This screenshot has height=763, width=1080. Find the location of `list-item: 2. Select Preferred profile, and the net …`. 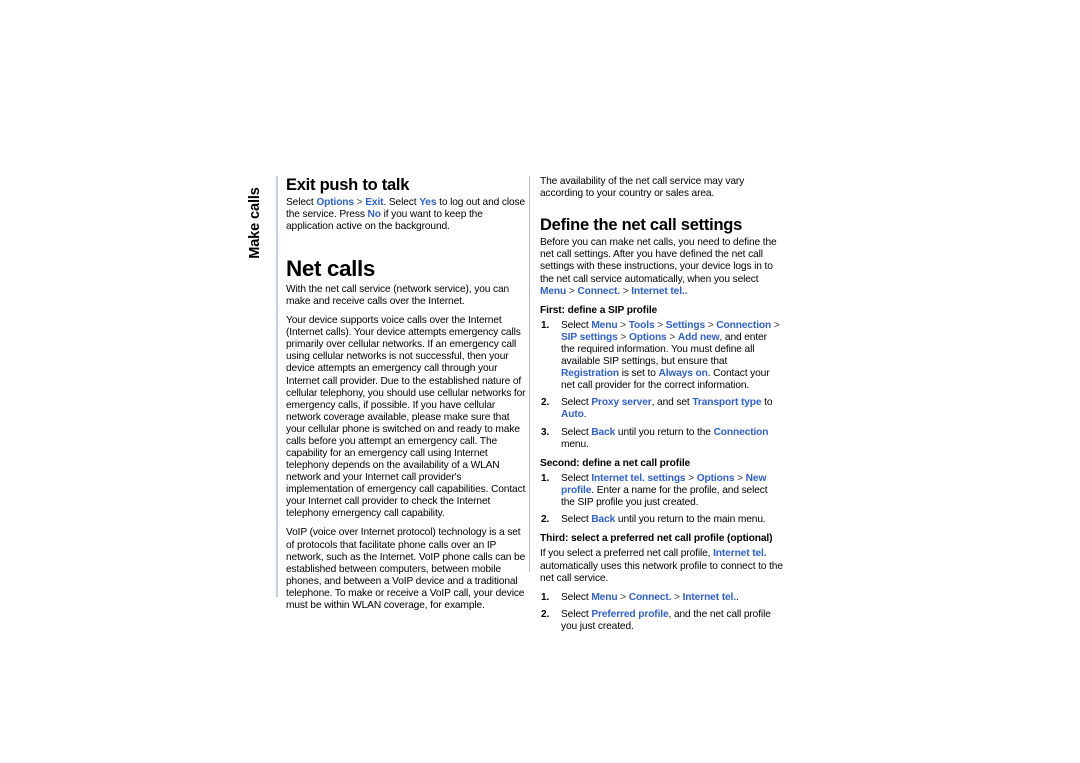

list-item: 2. Select Preferred profile, and the net … is located at coordinates (661, 621).